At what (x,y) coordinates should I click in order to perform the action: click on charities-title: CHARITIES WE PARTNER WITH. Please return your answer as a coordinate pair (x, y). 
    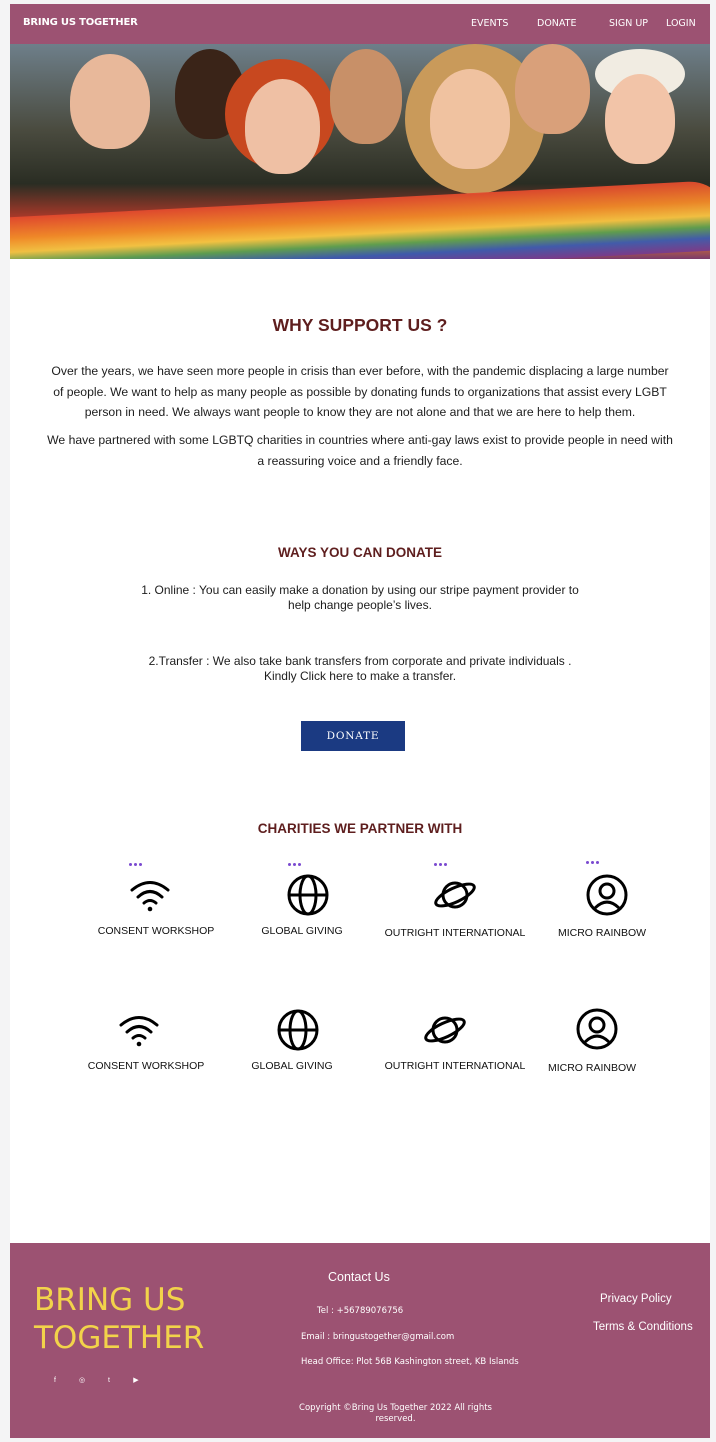
    Looking at the image, I should click on (360, 828).